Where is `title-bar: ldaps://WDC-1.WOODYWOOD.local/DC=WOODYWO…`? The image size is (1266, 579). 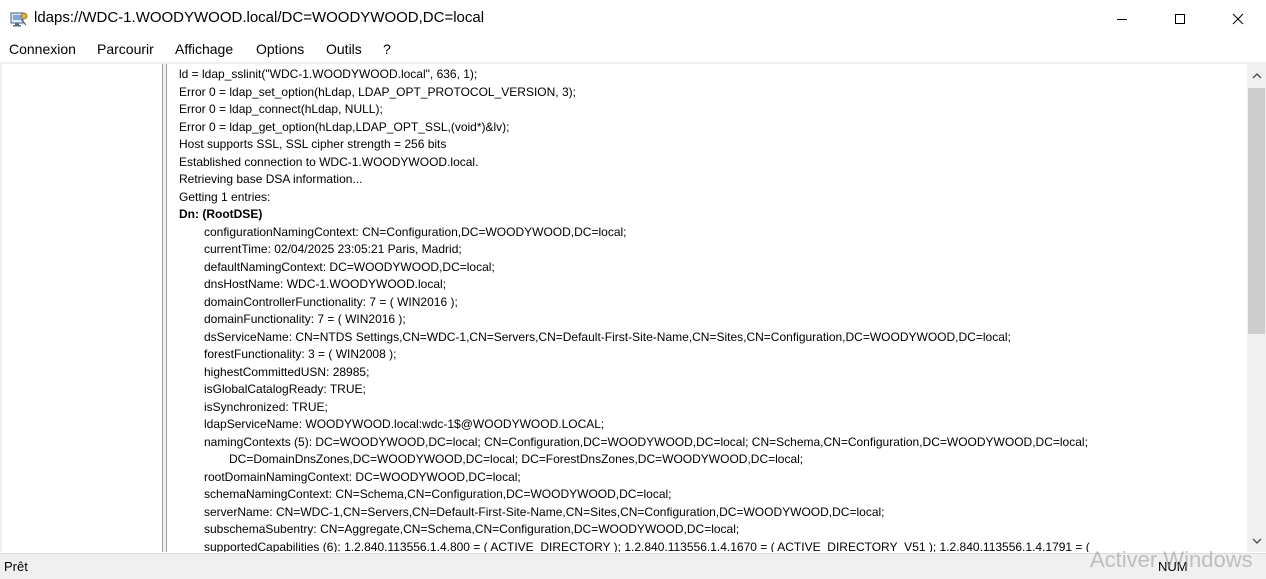
title-bar: ldaps://WDC-1.WOODYWOOD.local/DC=WOODYWO… is located at coordinates (633, 19).